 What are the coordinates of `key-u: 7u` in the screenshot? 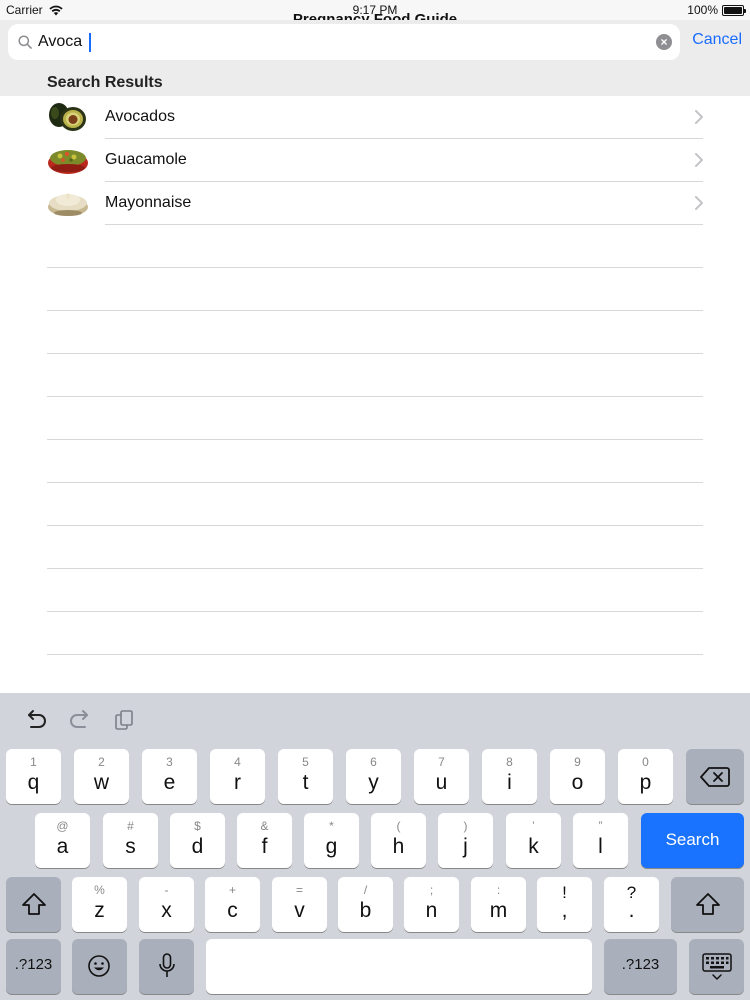 It's located at (441, 776).